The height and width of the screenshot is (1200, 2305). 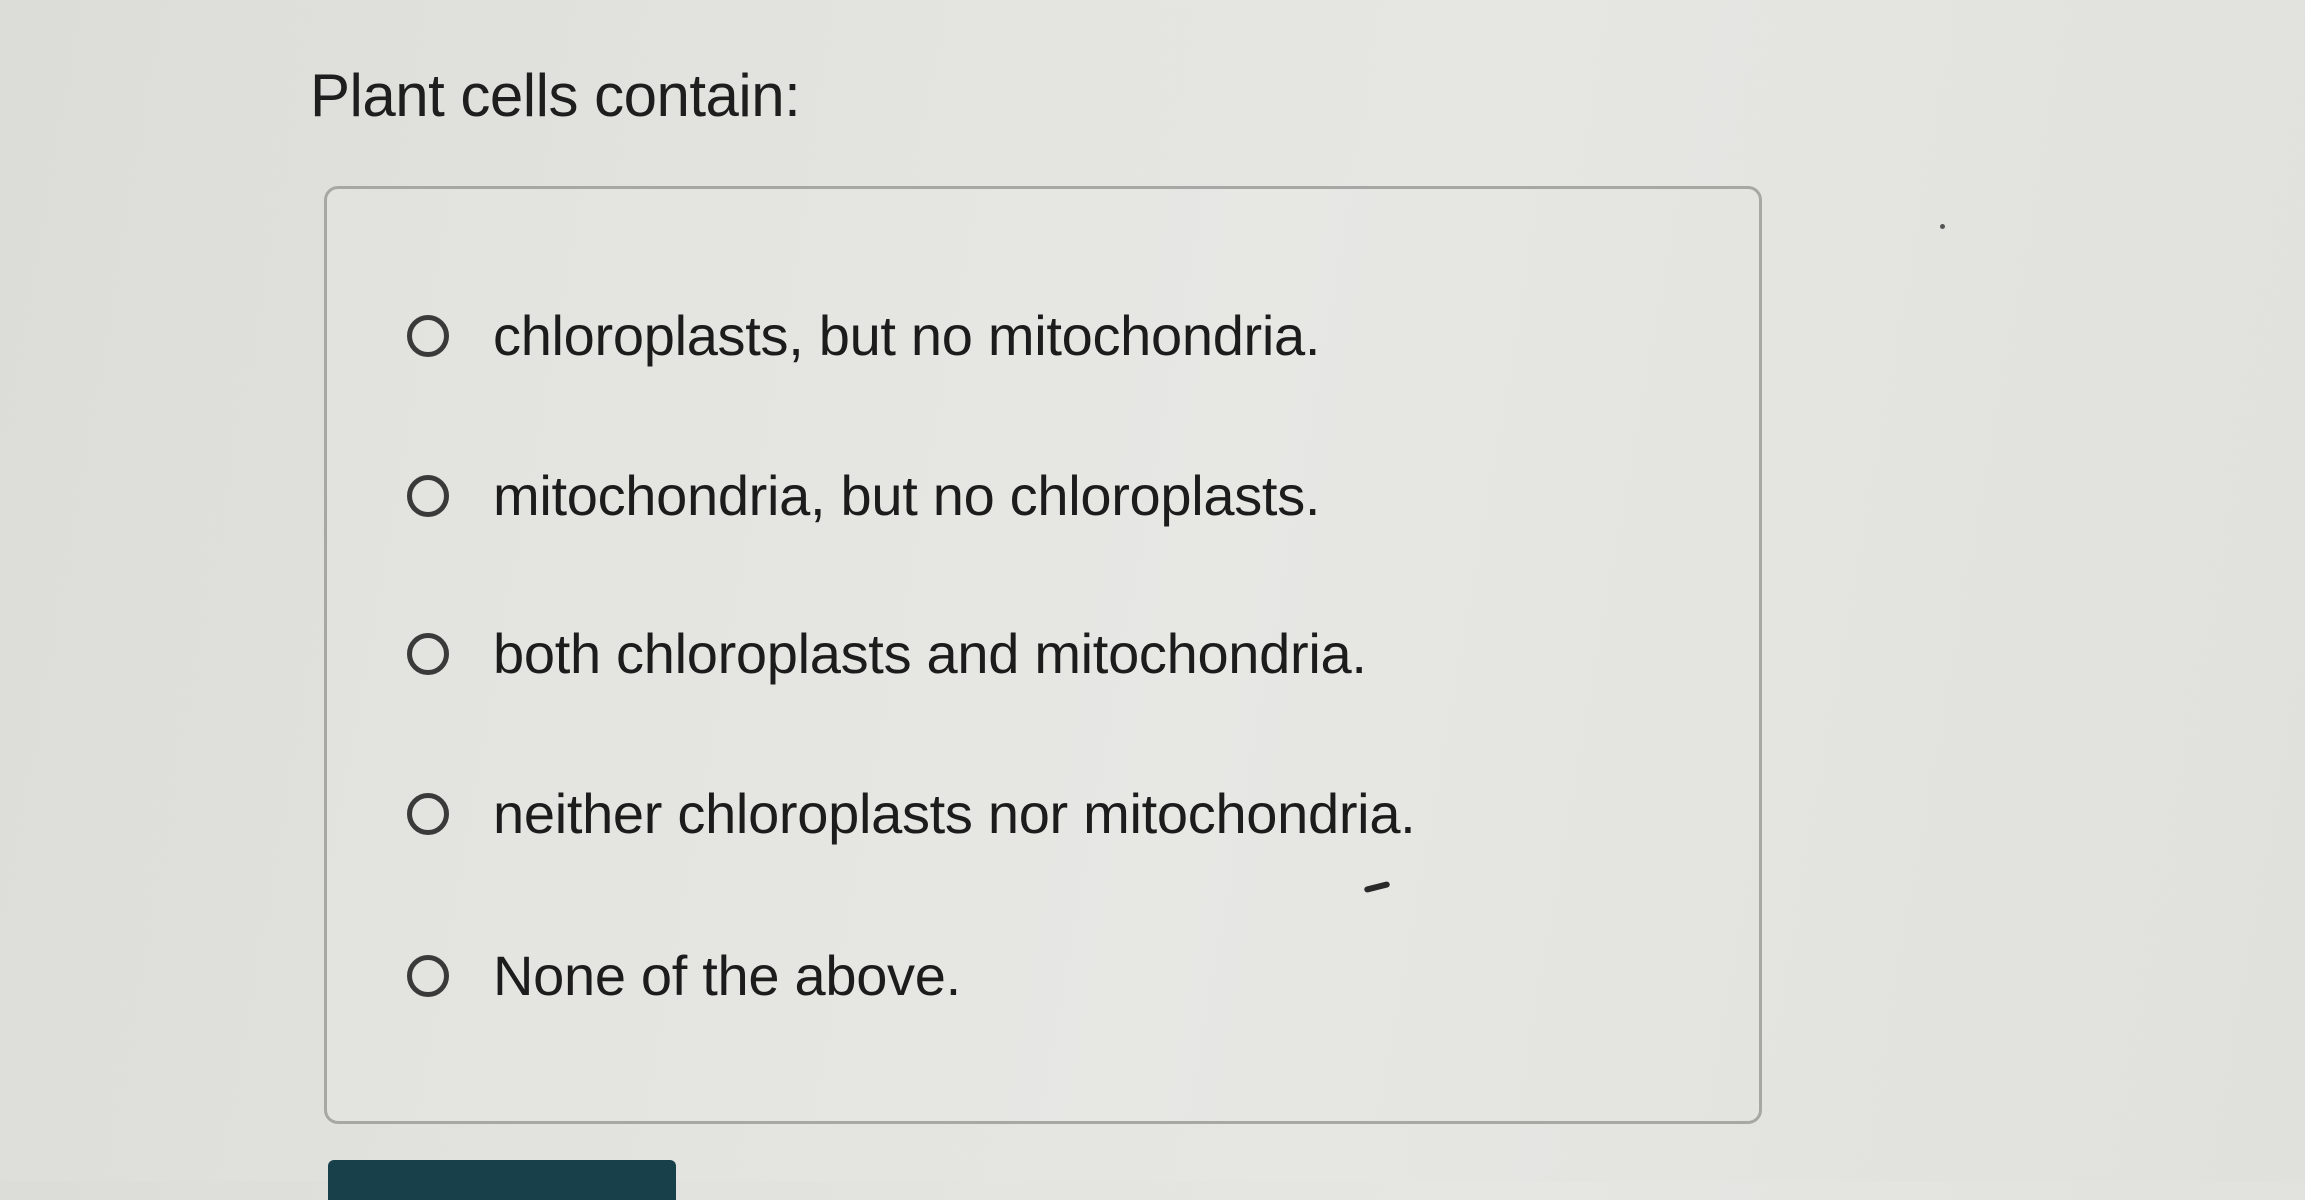 What do you see at coordinates (954, 813) in the screenshot?
I see `answer-option-label: neither chloroplasts nor mitochondria.` at bounding box center [954, 813].